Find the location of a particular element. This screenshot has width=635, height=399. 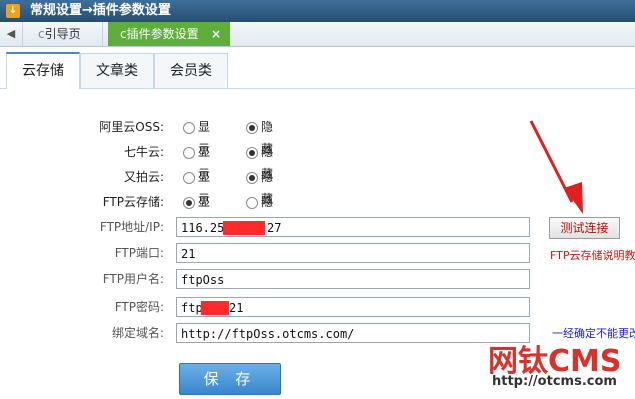

tab-guide-page: c引导页 is located at coordinates (66, 34).